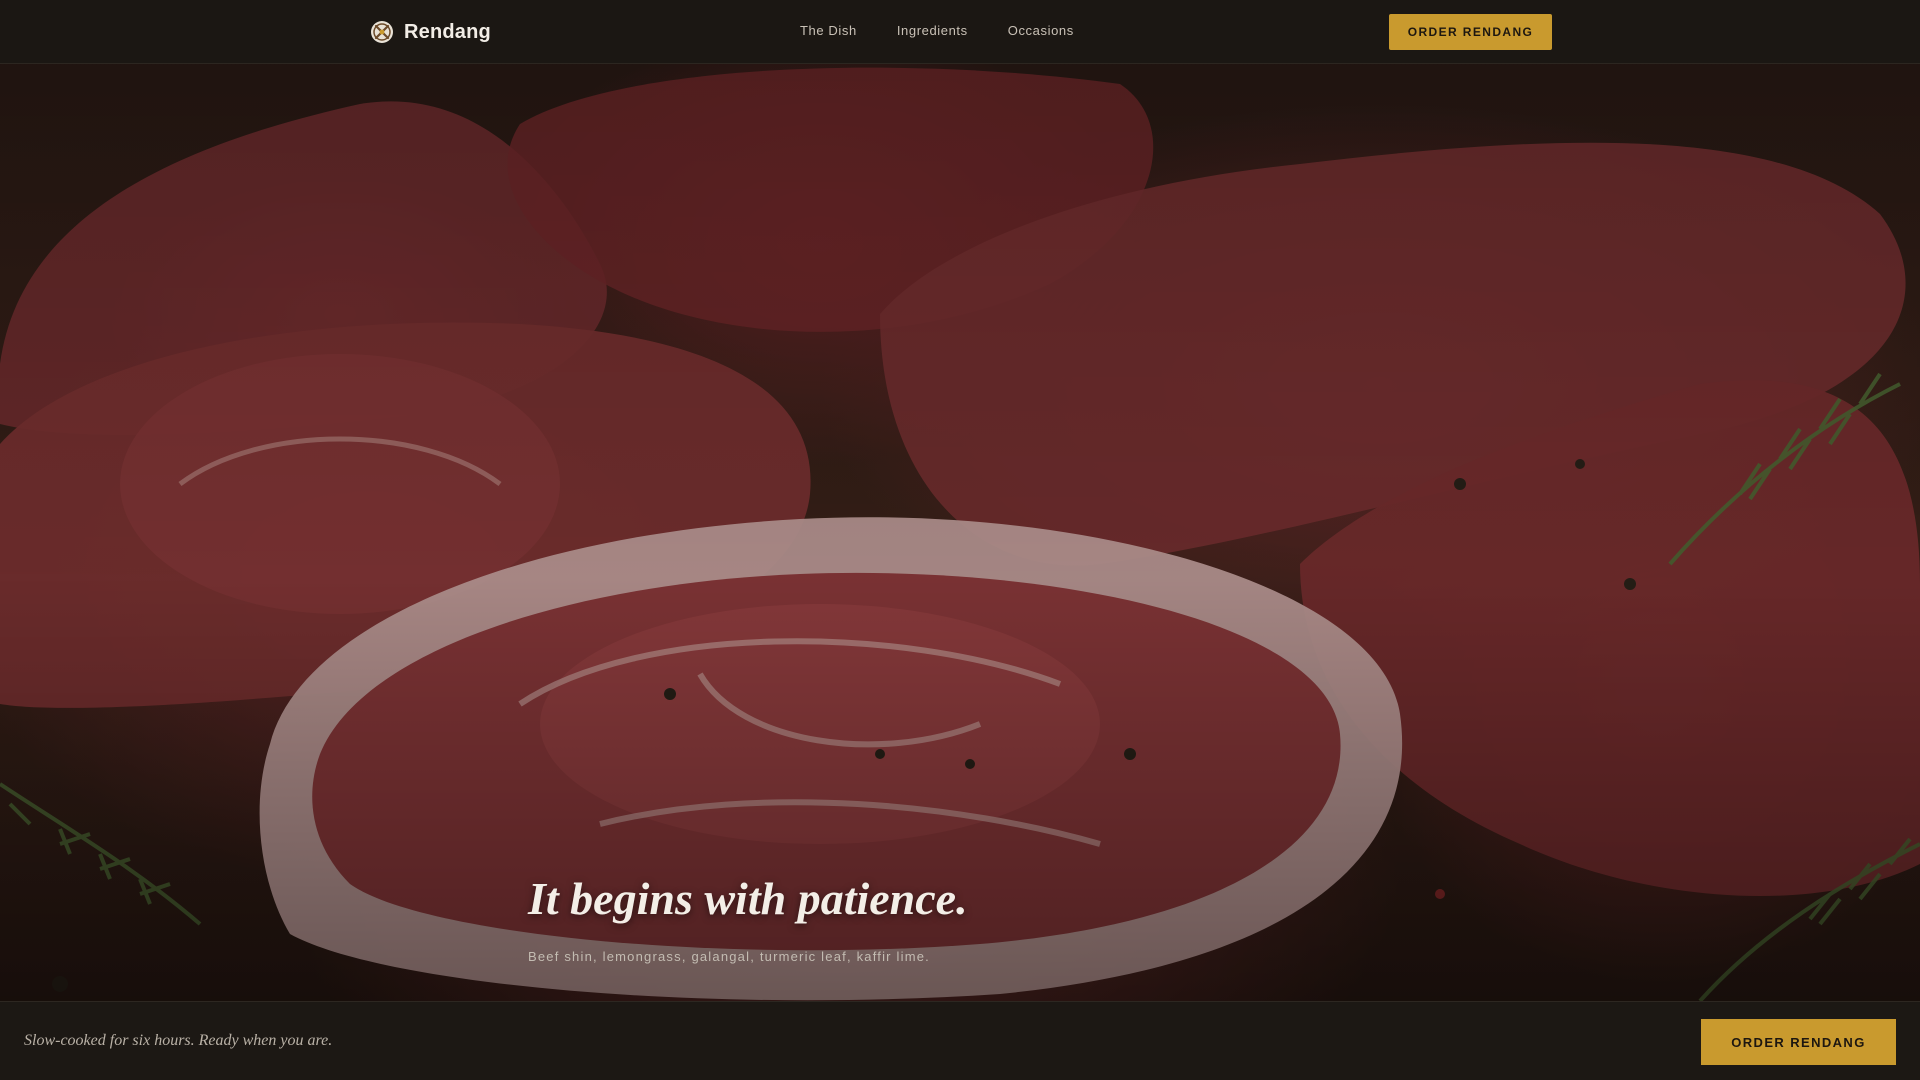  I want to click on nav-link-ingredients: Ingredients, so click(932, 30).